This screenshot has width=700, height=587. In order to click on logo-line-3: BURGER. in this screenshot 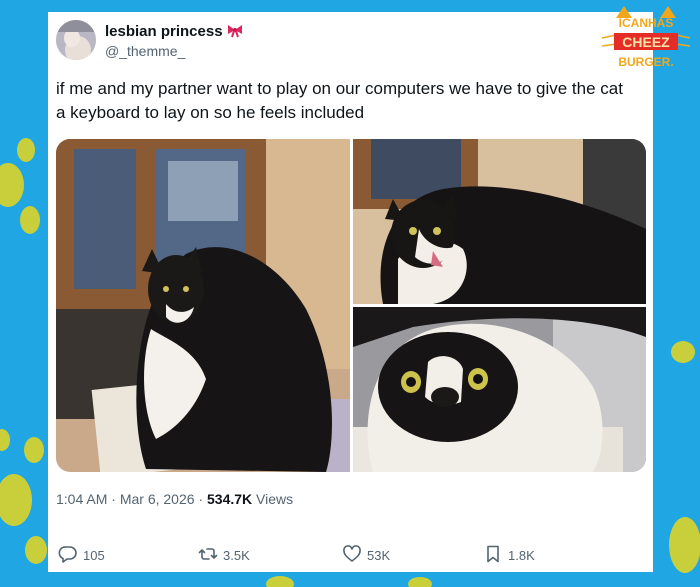, I will do `click(645, 62)`.